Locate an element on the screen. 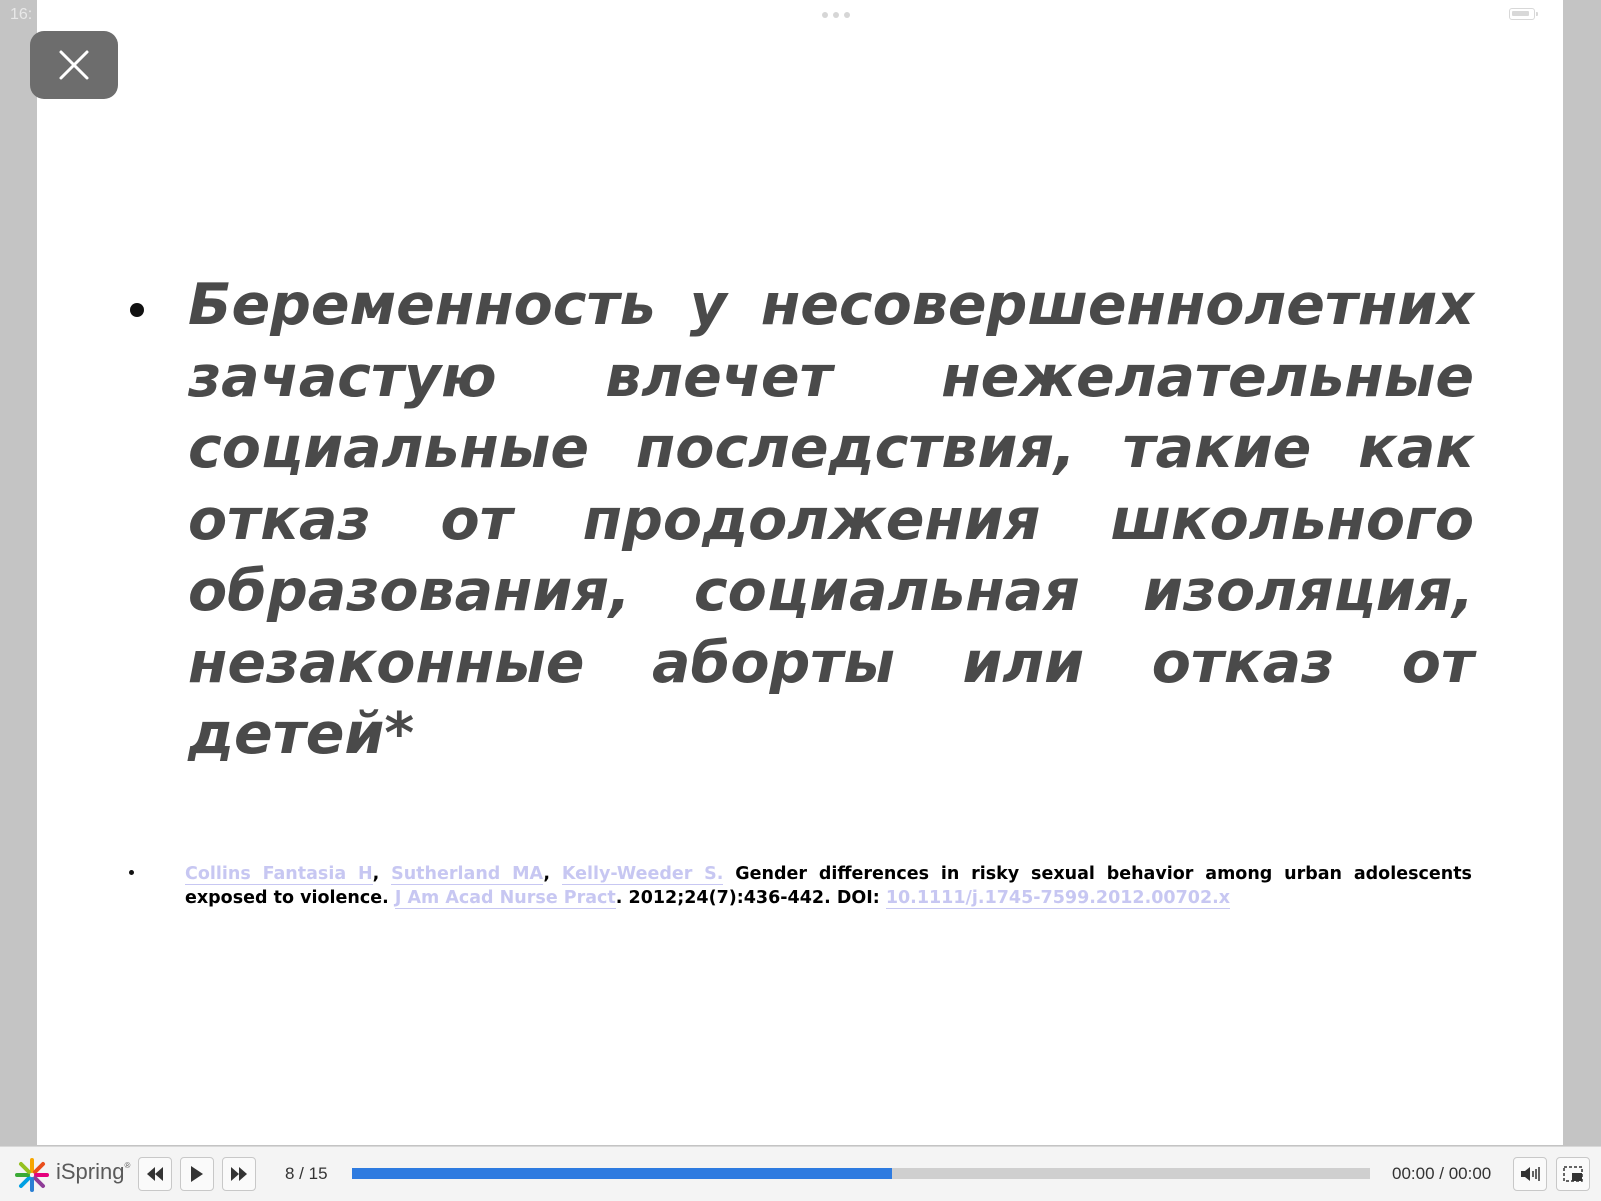  volume-icon is located at coordinates (1530, 1174).